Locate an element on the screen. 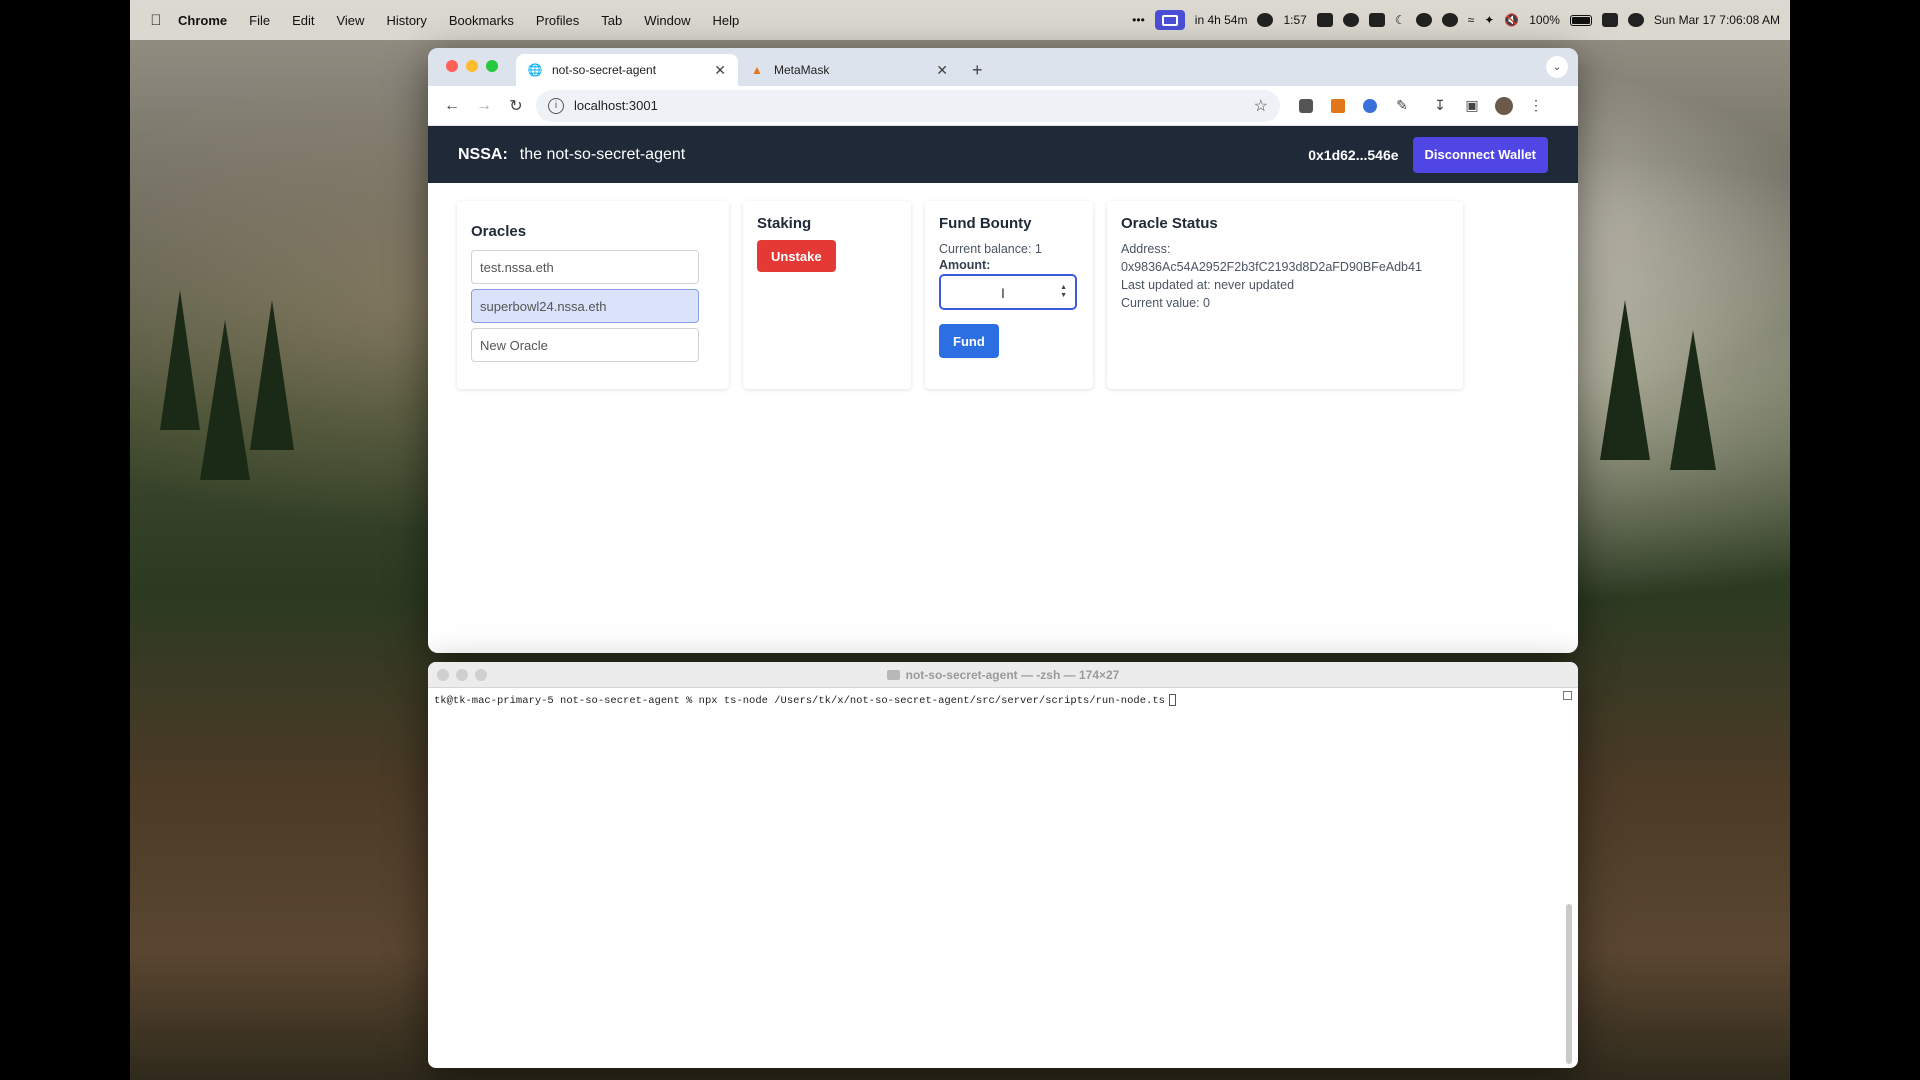  terminal-zoom-button is located at coordinates (481, 675).